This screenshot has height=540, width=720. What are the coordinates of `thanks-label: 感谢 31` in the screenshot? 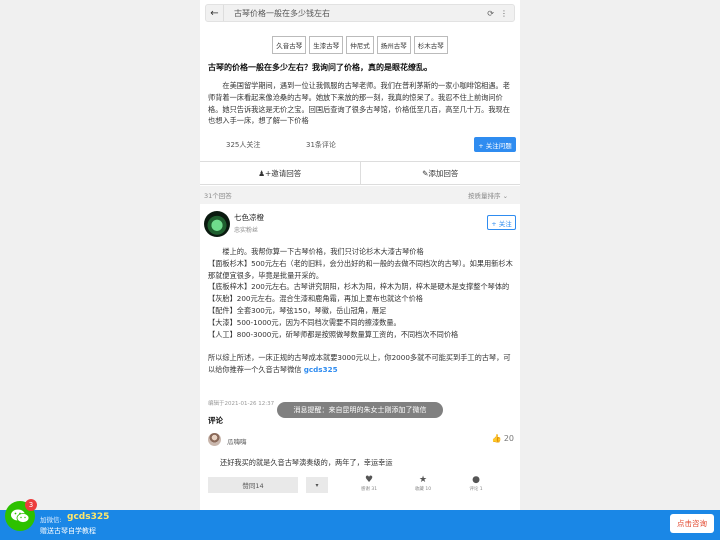 It's located at (369, 489).